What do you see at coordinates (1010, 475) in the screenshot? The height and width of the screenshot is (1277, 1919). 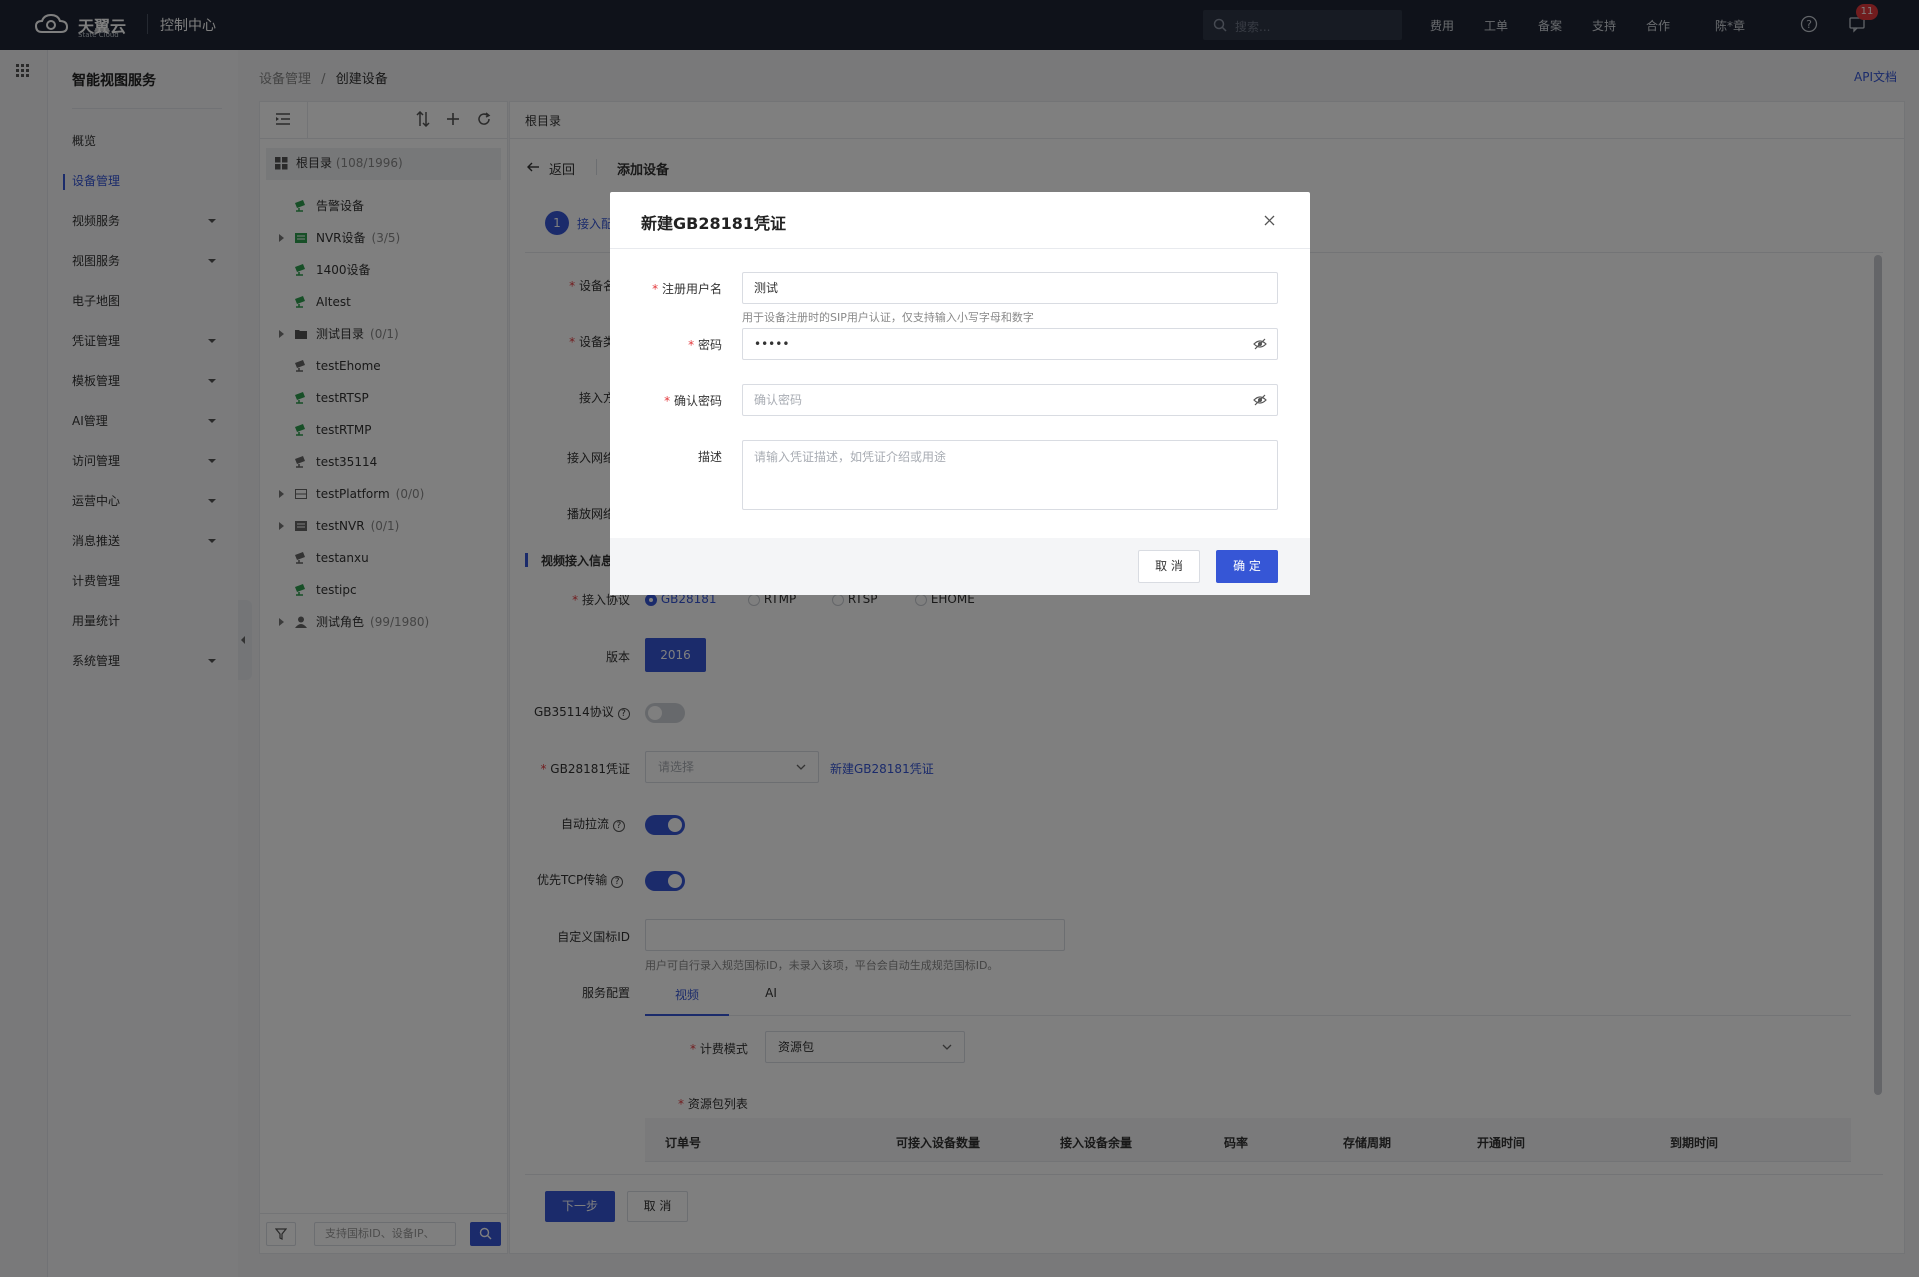 I see `description-textarea: 请输入凭证描述，如凭证介绍或用途` at bounding box center [1010, 475].